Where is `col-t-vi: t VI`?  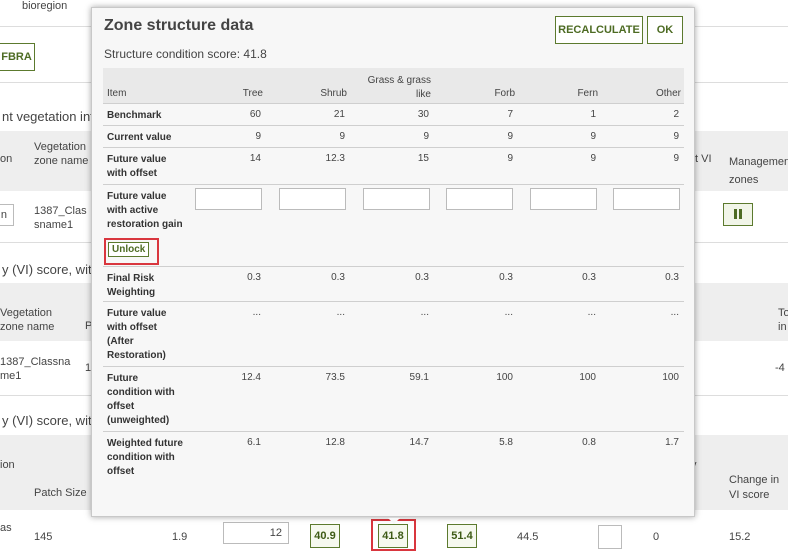 col-t-vi: t VI is located at coordinates (703, 159).